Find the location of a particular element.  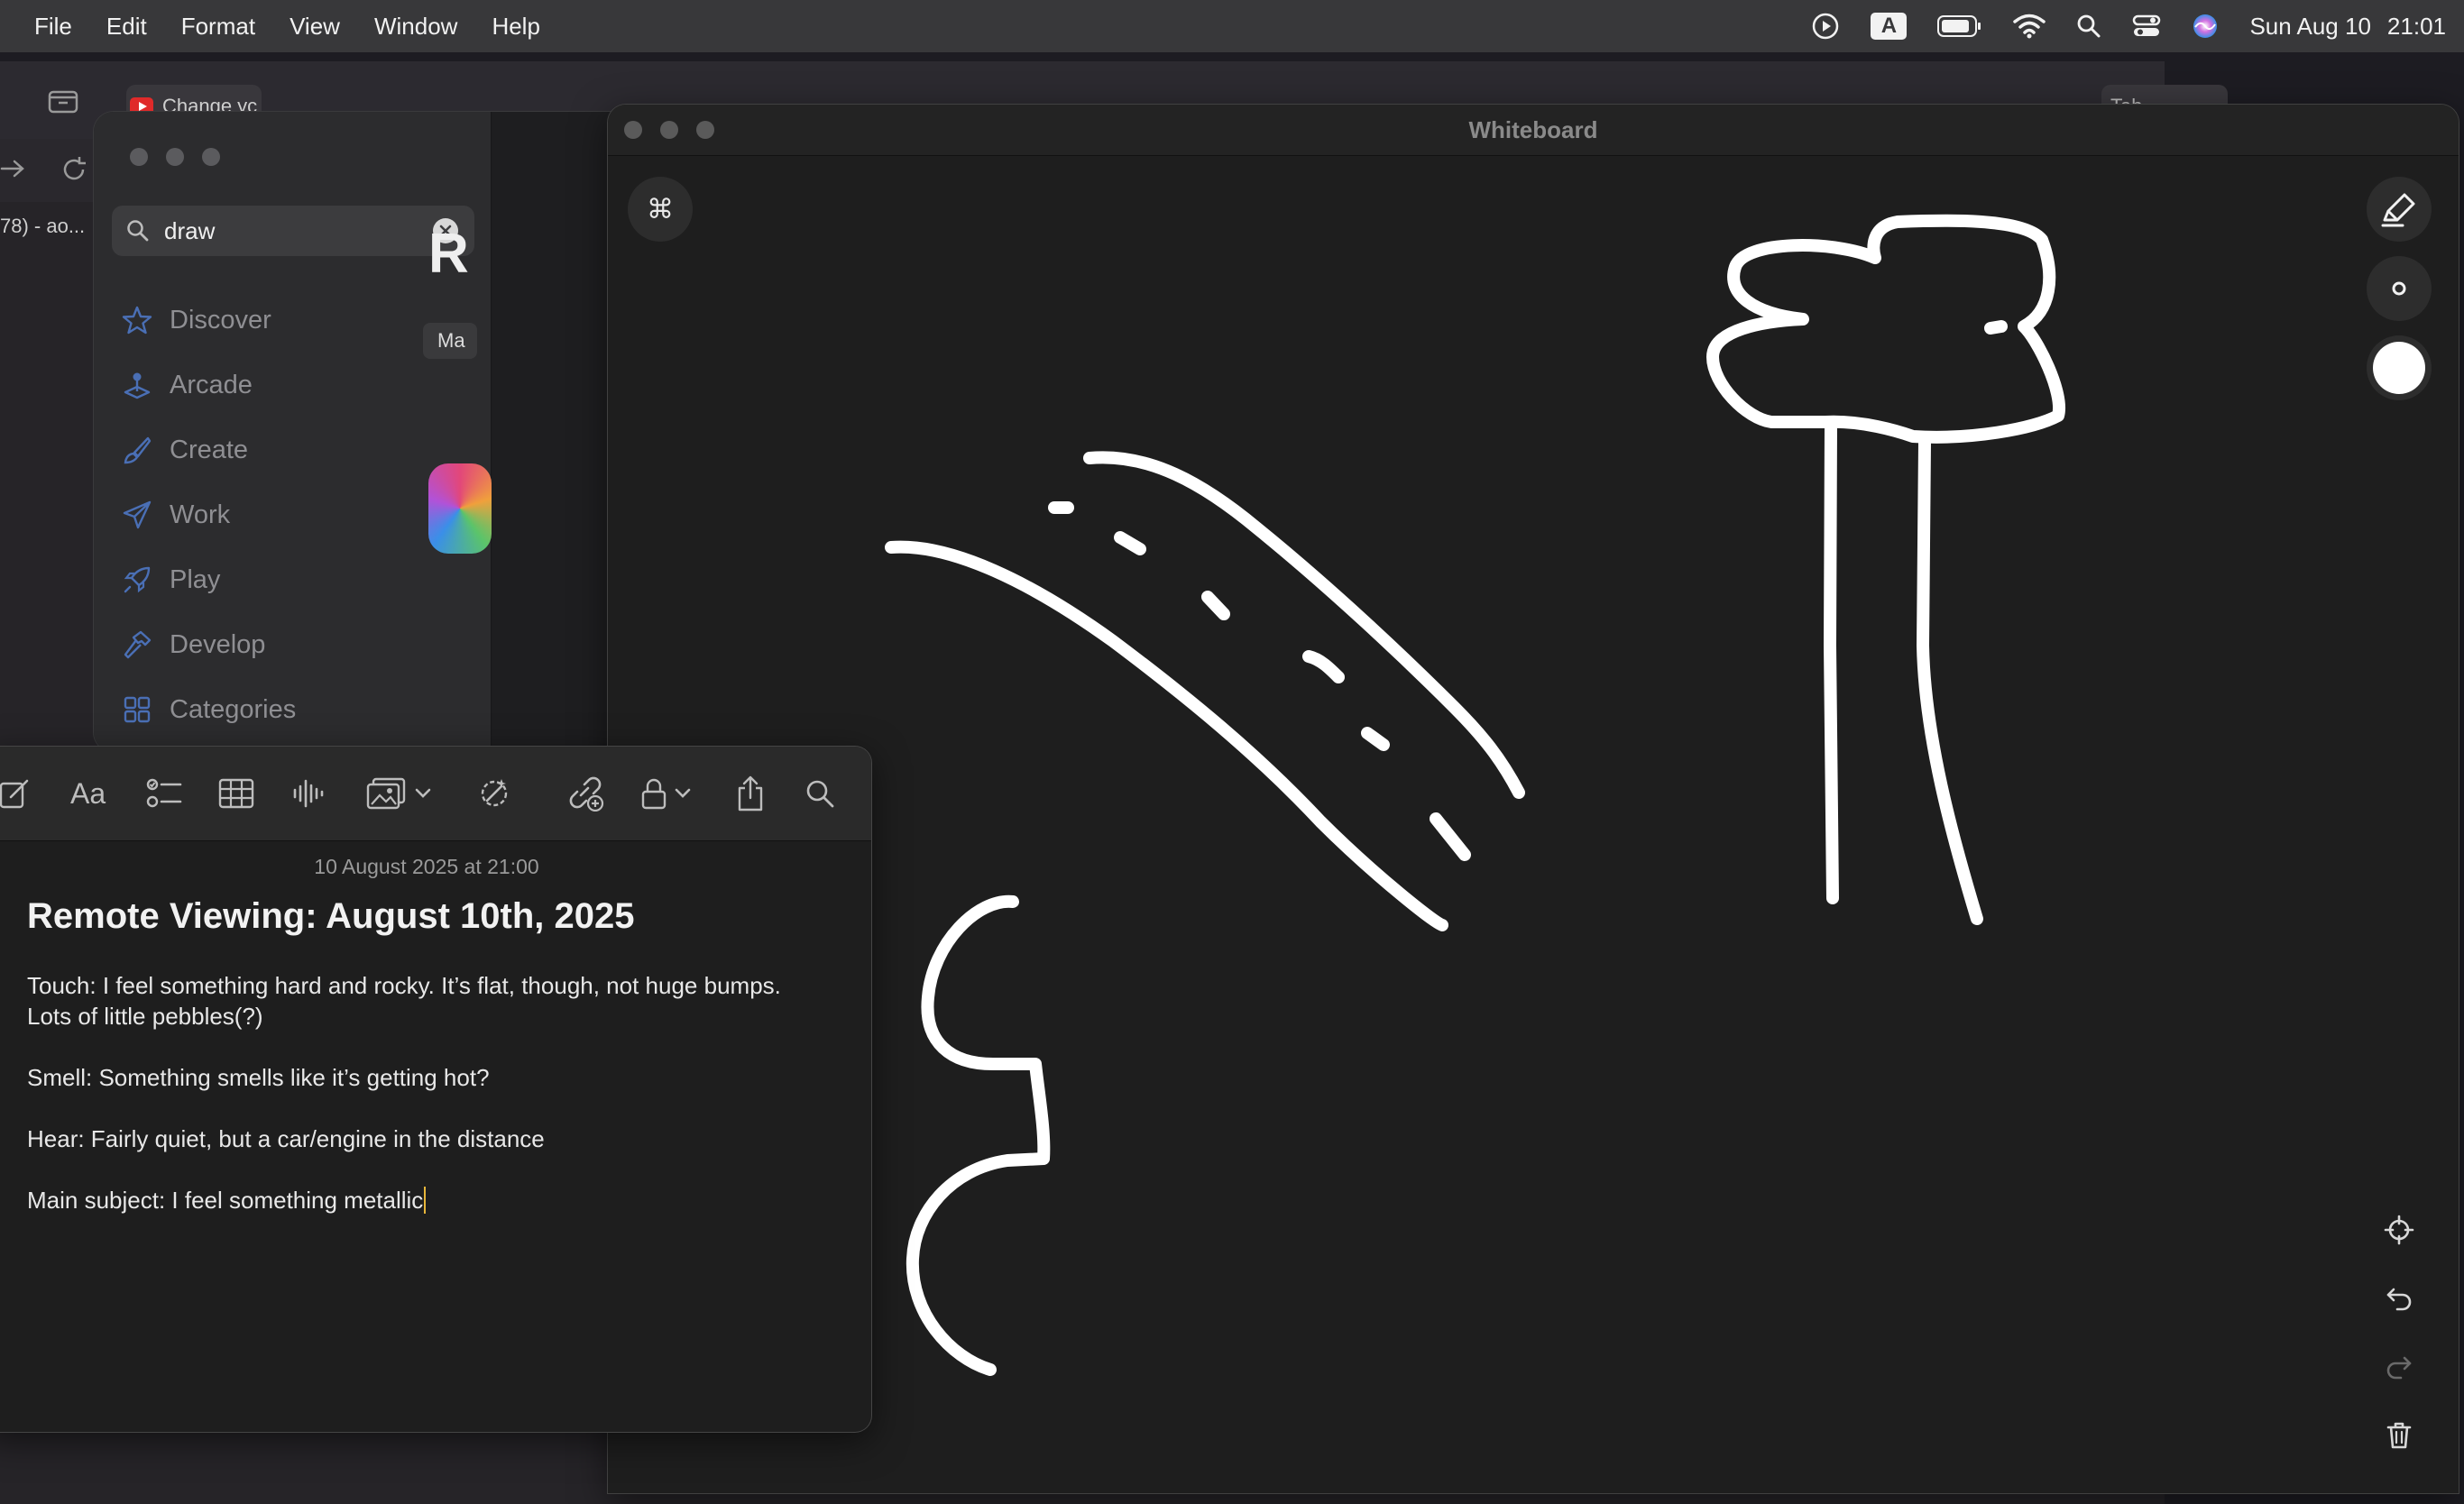

stroke-brace is located at coordinates (978, 1135).